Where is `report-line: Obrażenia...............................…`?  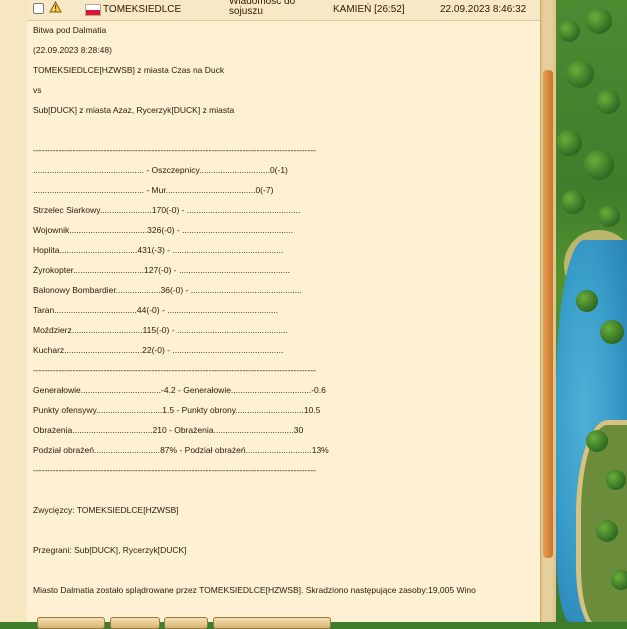 report-line: Obrażenia...............................… is located at coordinates (168, 430).